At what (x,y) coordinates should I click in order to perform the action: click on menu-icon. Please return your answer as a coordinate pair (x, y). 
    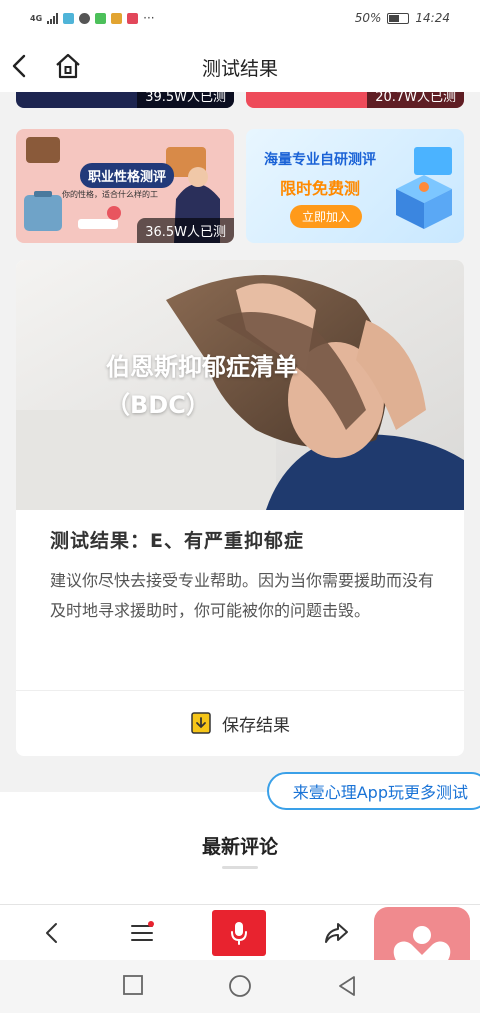
    Looking at the image, I should click on (142, 931).